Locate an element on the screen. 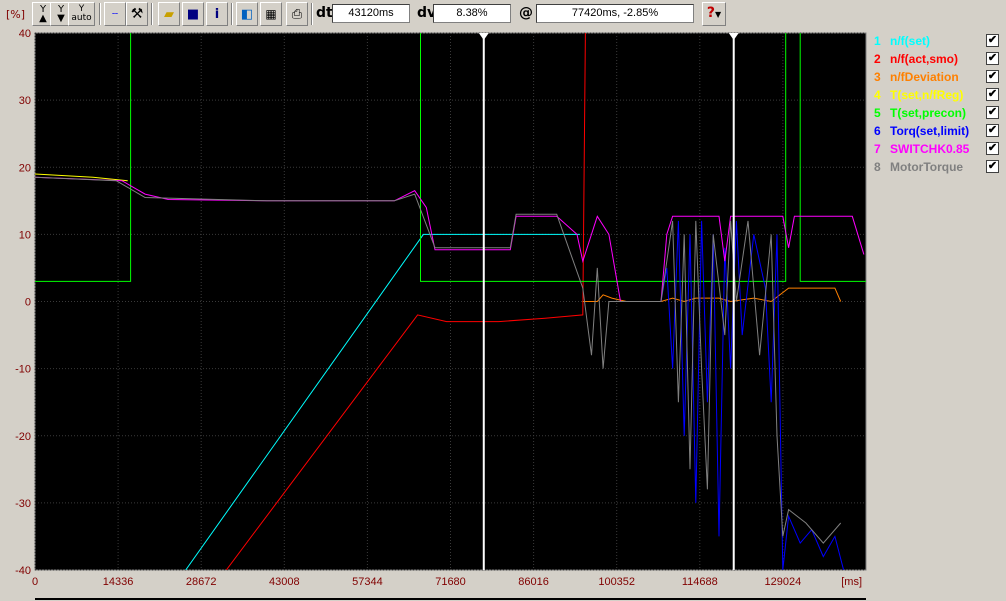 The width and height of the screenshot is (1006, 601). legend-number: 1 is located at coordinates (877, 41).